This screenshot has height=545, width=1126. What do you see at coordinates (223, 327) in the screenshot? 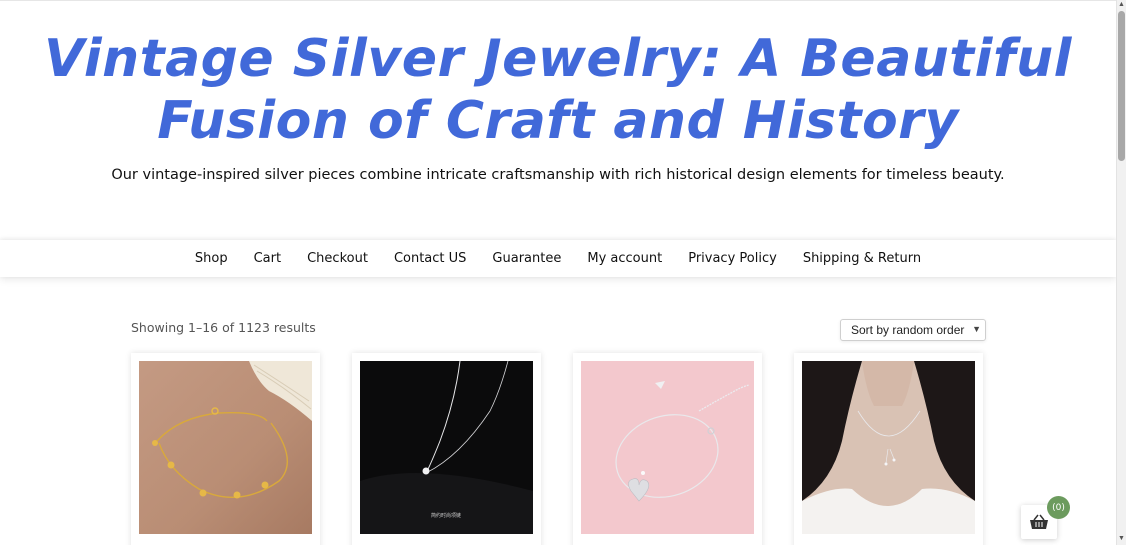
I see `result-count: Showing 1–16 of 1123 results` at bounding box center [223, 327].